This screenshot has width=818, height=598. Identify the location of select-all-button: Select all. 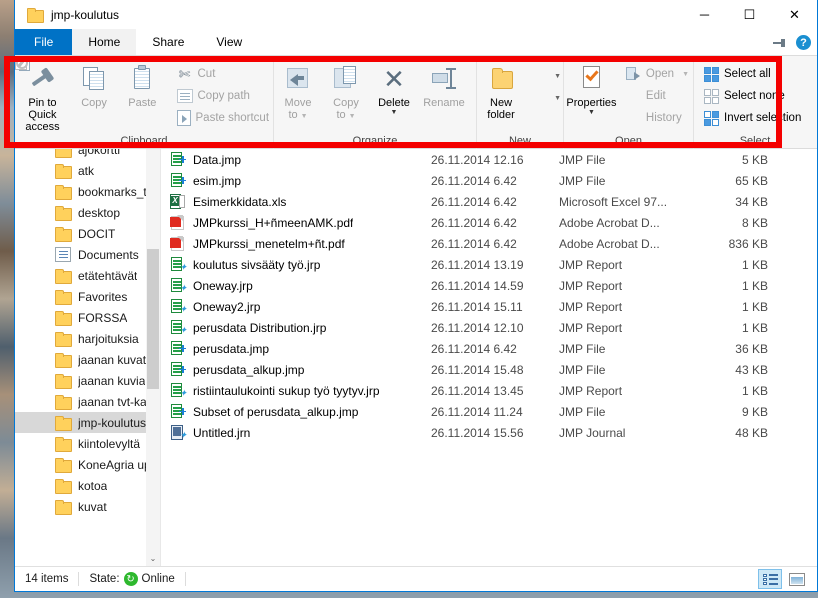
(752, 74).